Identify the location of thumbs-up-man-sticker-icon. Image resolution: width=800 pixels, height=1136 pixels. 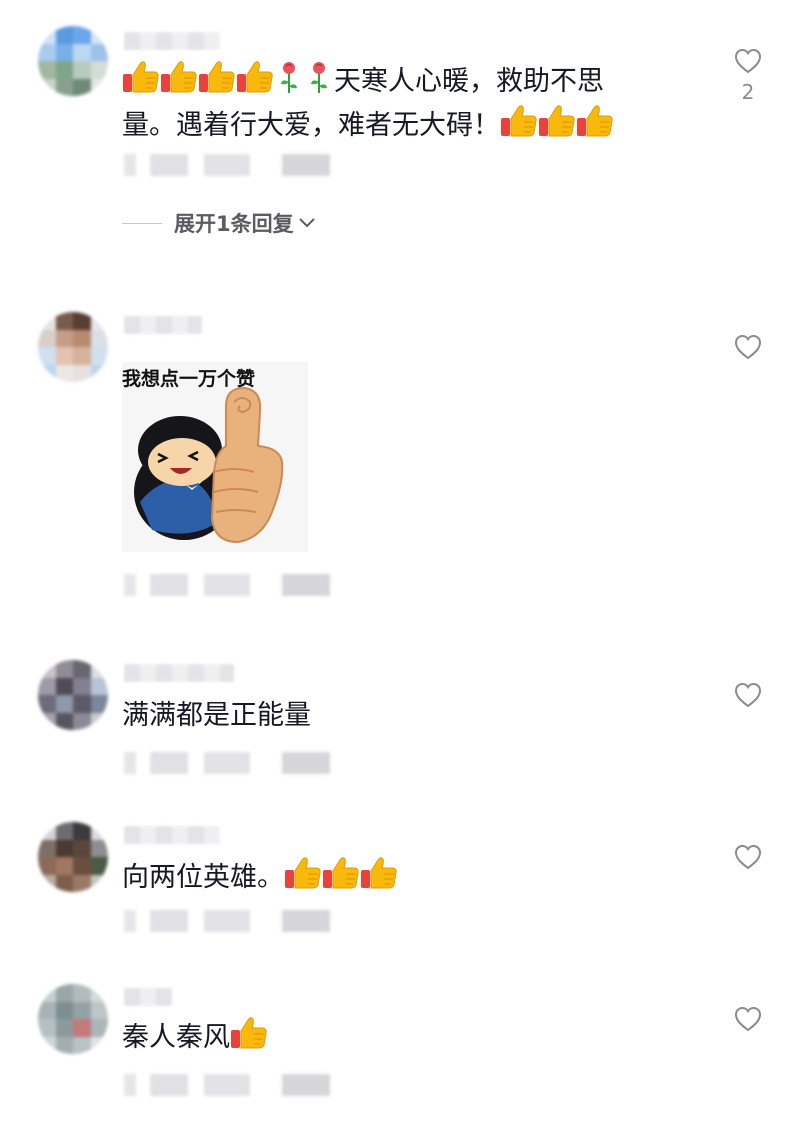
(209, 465).